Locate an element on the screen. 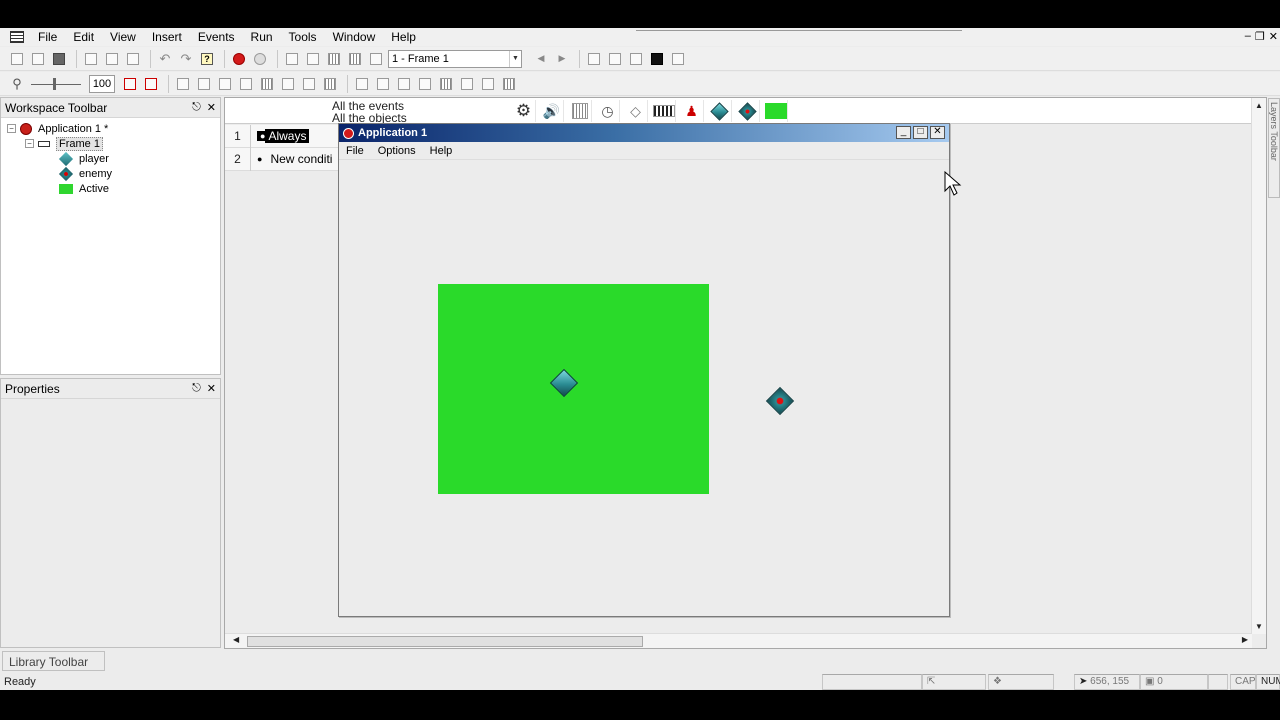  undo-button: ↶ is located at coordinates (165, 59).